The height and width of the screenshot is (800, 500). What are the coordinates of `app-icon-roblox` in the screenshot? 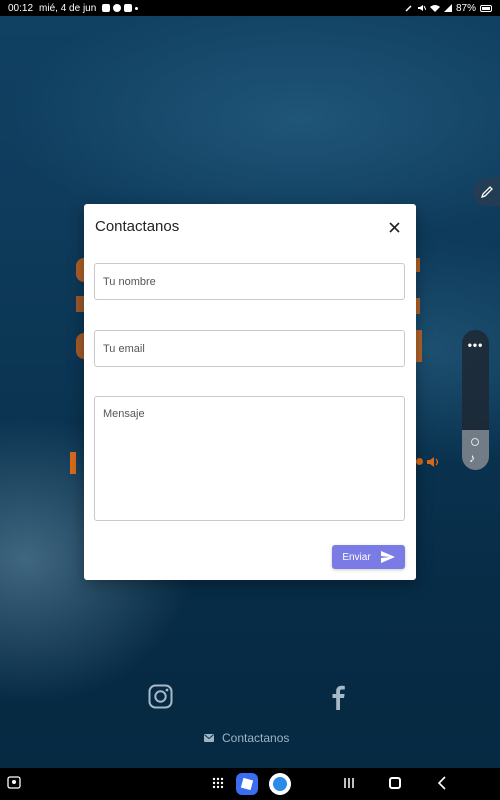 It's located at (247, 784).